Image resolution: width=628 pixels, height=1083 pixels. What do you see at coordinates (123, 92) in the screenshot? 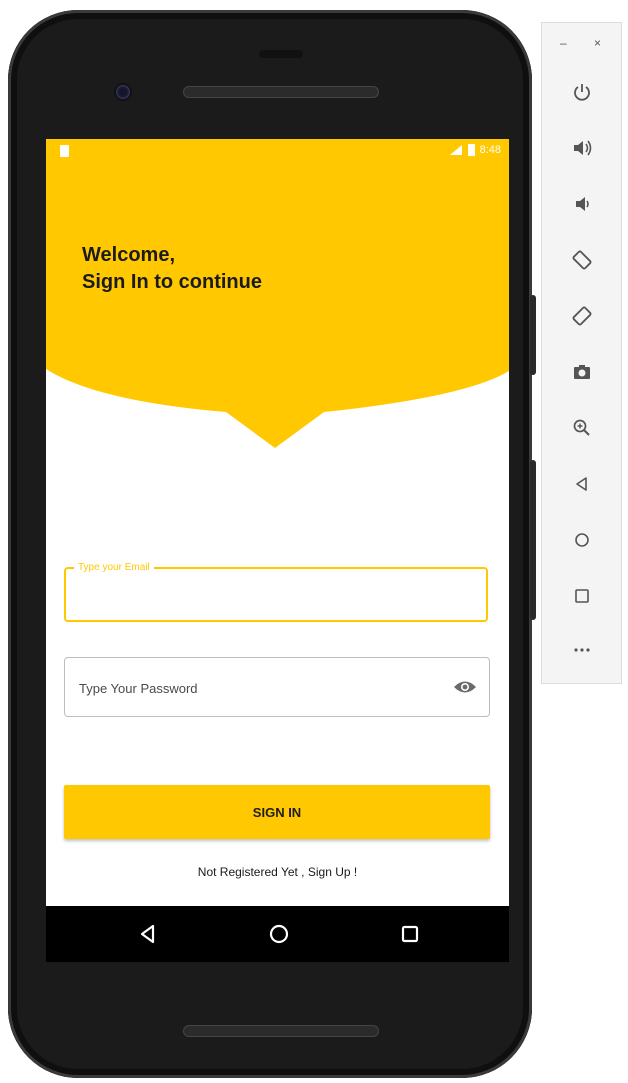
I see `front-camera-icon` at bounding box center [123, 92].